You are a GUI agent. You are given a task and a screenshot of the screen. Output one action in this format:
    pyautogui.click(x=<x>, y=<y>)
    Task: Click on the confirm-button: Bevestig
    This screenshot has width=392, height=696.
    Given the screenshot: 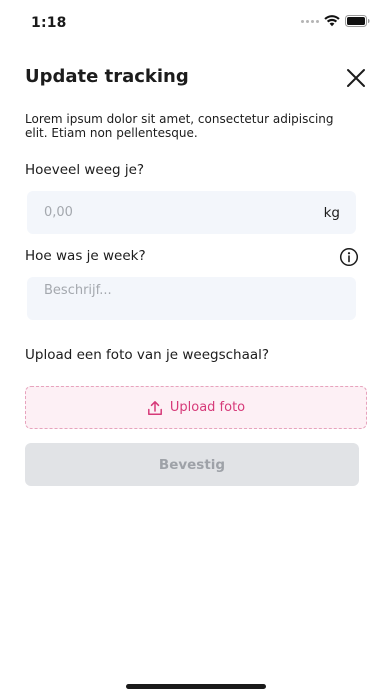 What is the action you would take?
    pyautogui.click(x=192, y=464)
    